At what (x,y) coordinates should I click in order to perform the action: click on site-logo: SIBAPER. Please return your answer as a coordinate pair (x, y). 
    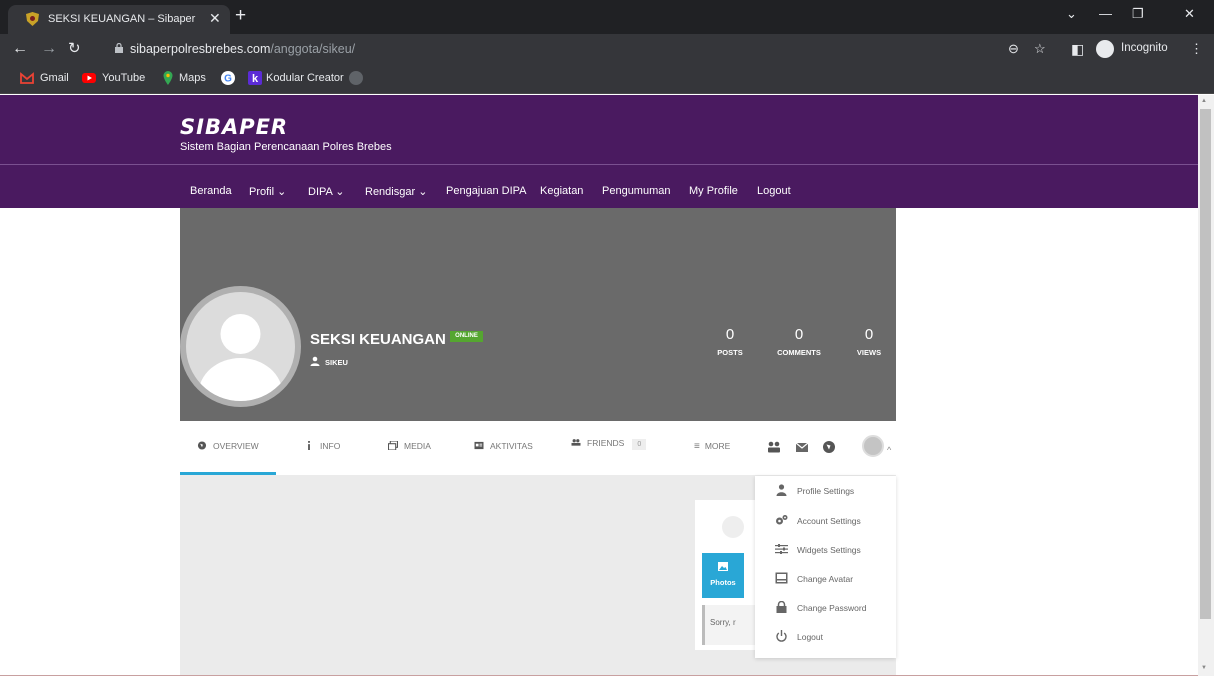
    Looking at the image, I should click on (234, 127).